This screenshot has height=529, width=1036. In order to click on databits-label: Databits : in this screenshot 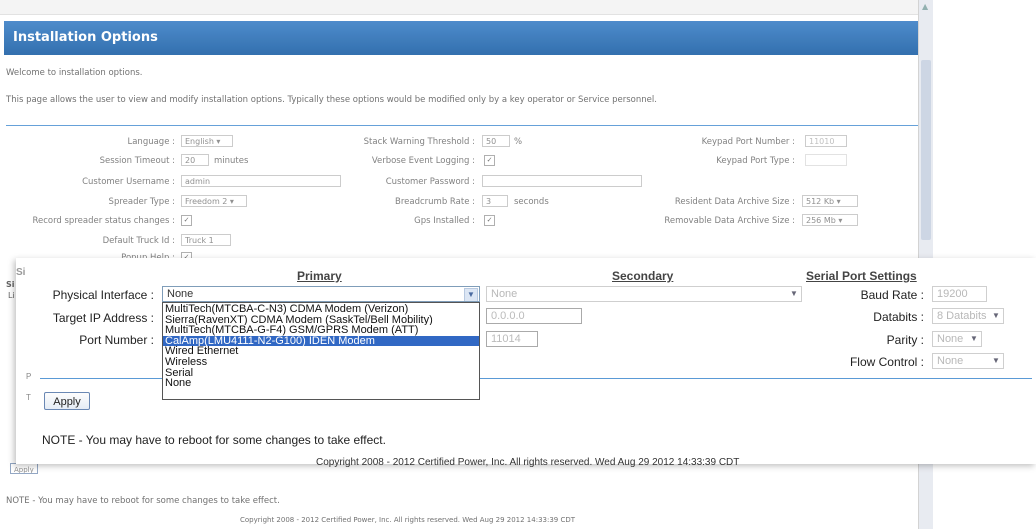, I will do `click(898, 317)`.